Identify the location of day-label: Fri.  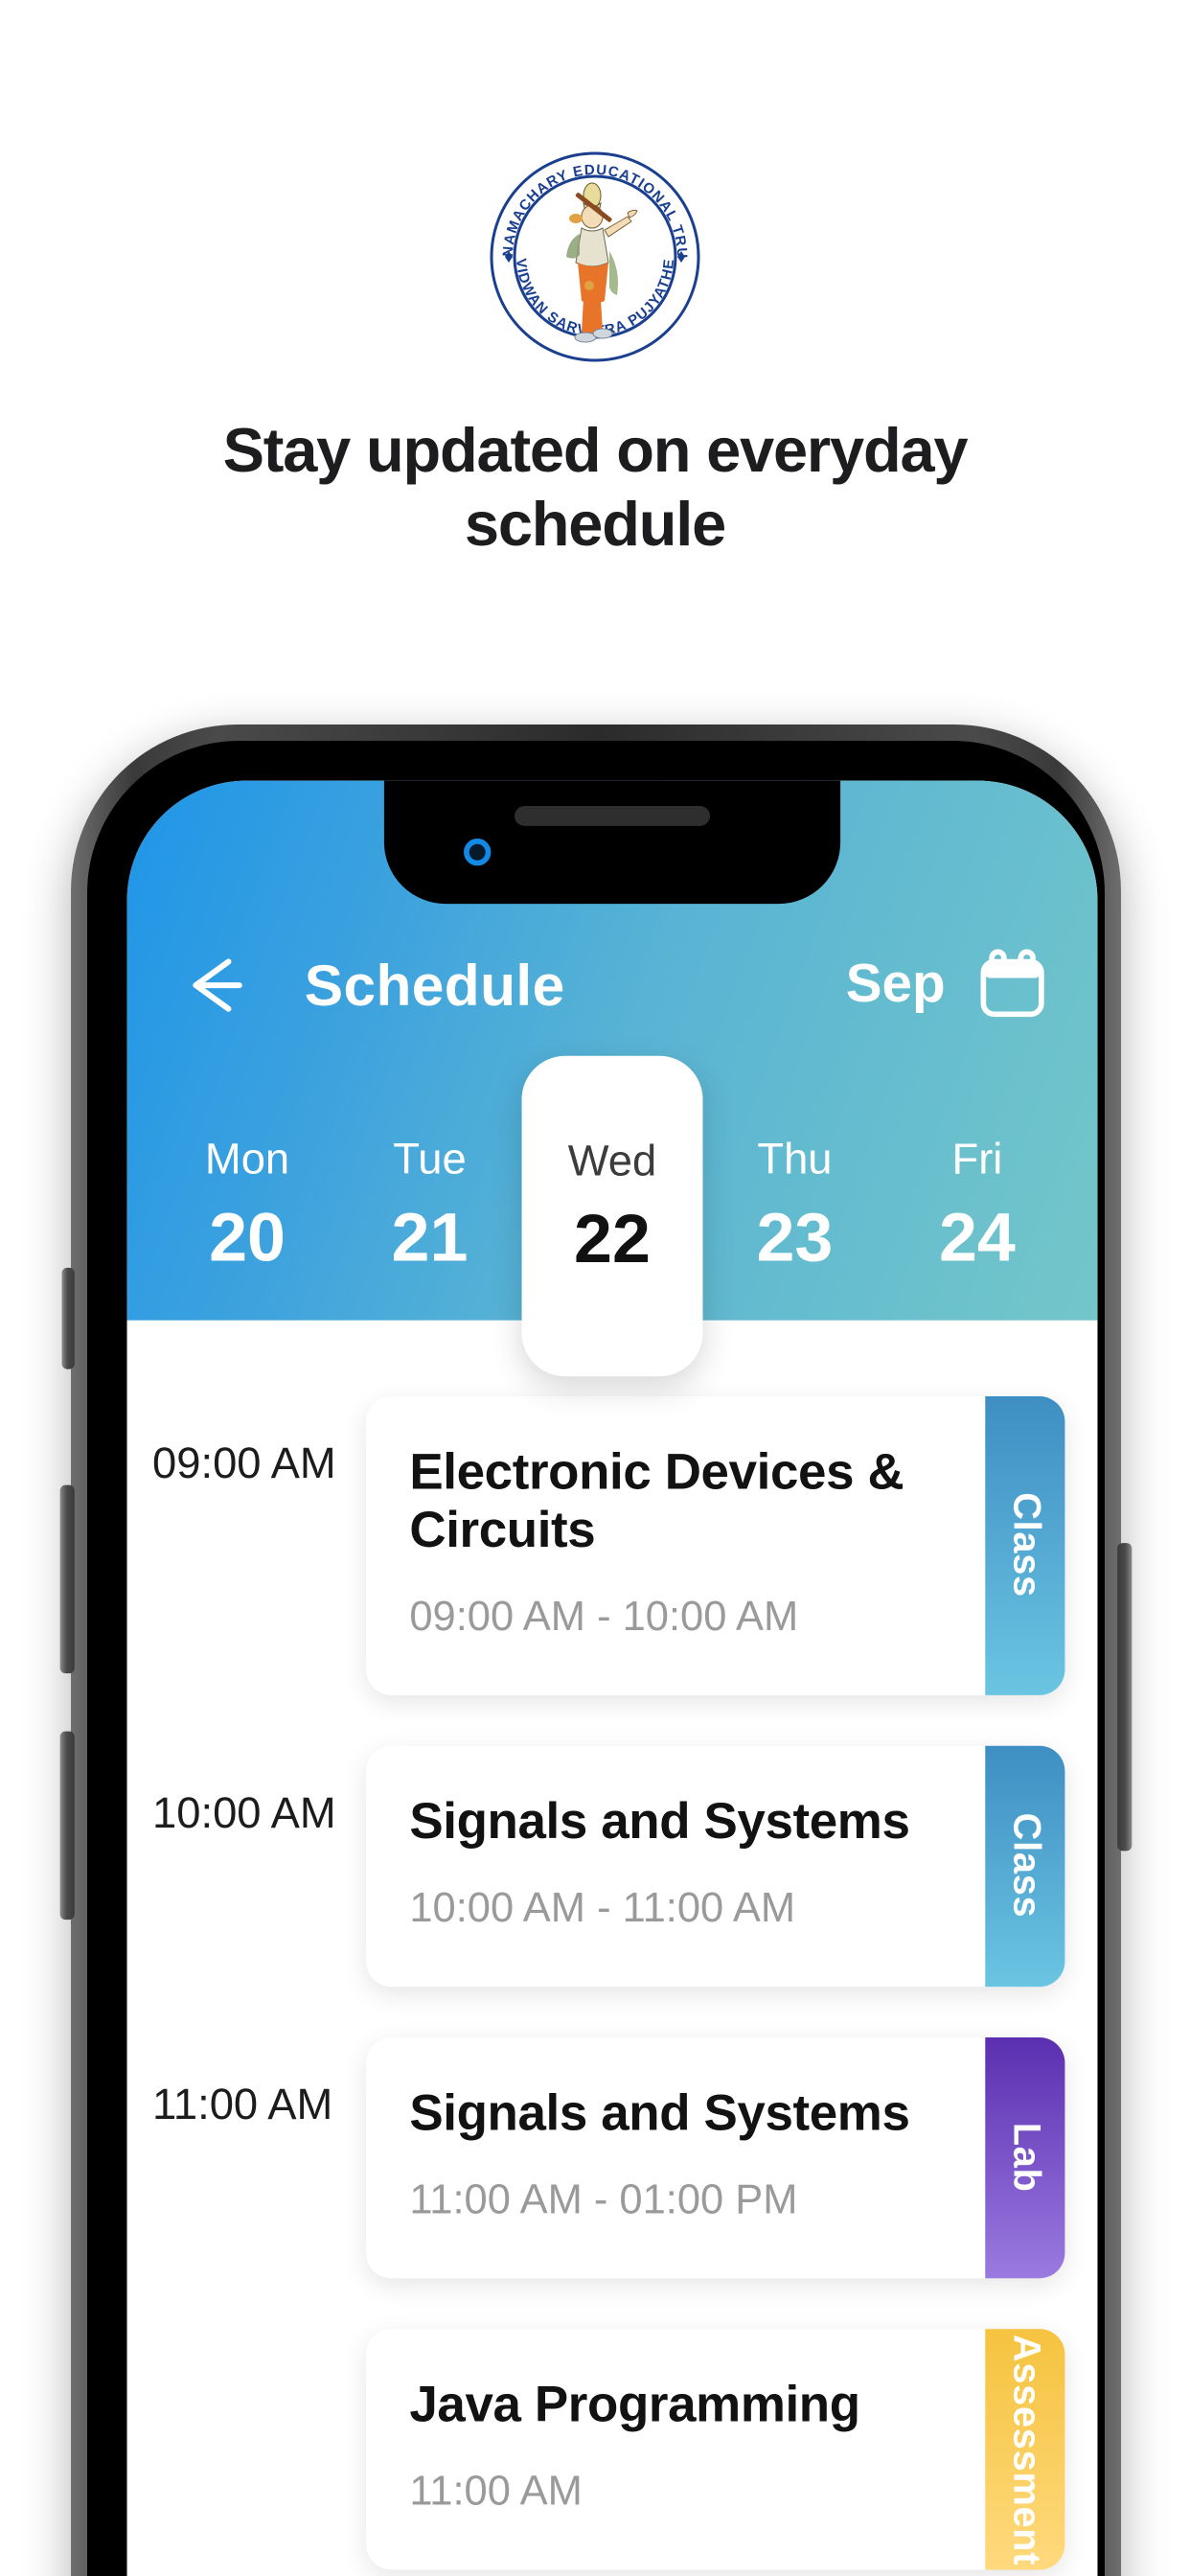
(977, 1159).